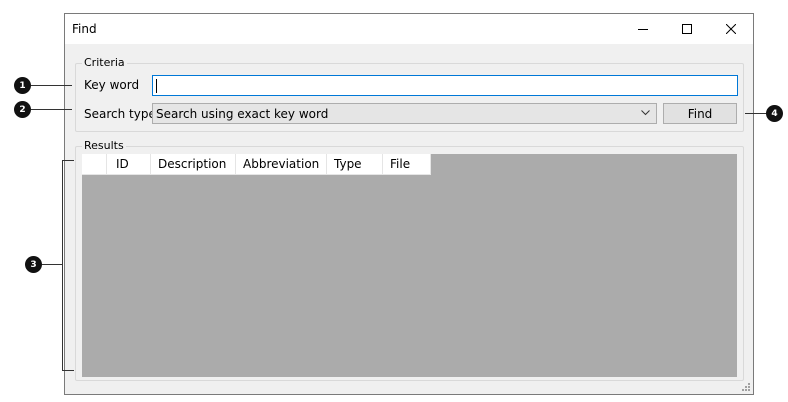 The height and width of the screenshot is (402, 788). What do you see at coordinates (700, 113) in the screenshot?
I see `find-button: Find` at bounding box center [700, 113].